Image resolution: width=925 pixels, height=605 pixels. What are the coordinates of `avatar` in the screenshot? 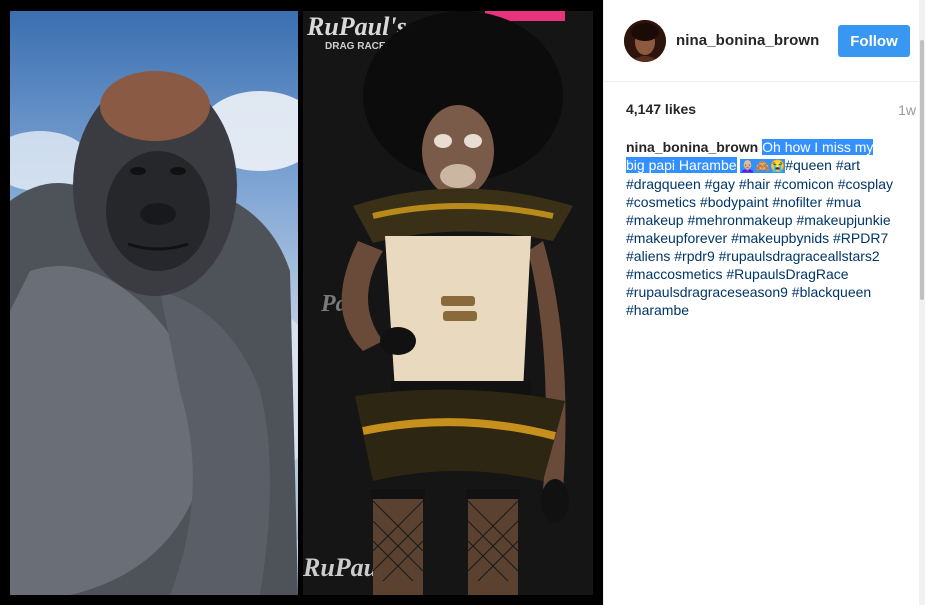 It's located at (645, 40).